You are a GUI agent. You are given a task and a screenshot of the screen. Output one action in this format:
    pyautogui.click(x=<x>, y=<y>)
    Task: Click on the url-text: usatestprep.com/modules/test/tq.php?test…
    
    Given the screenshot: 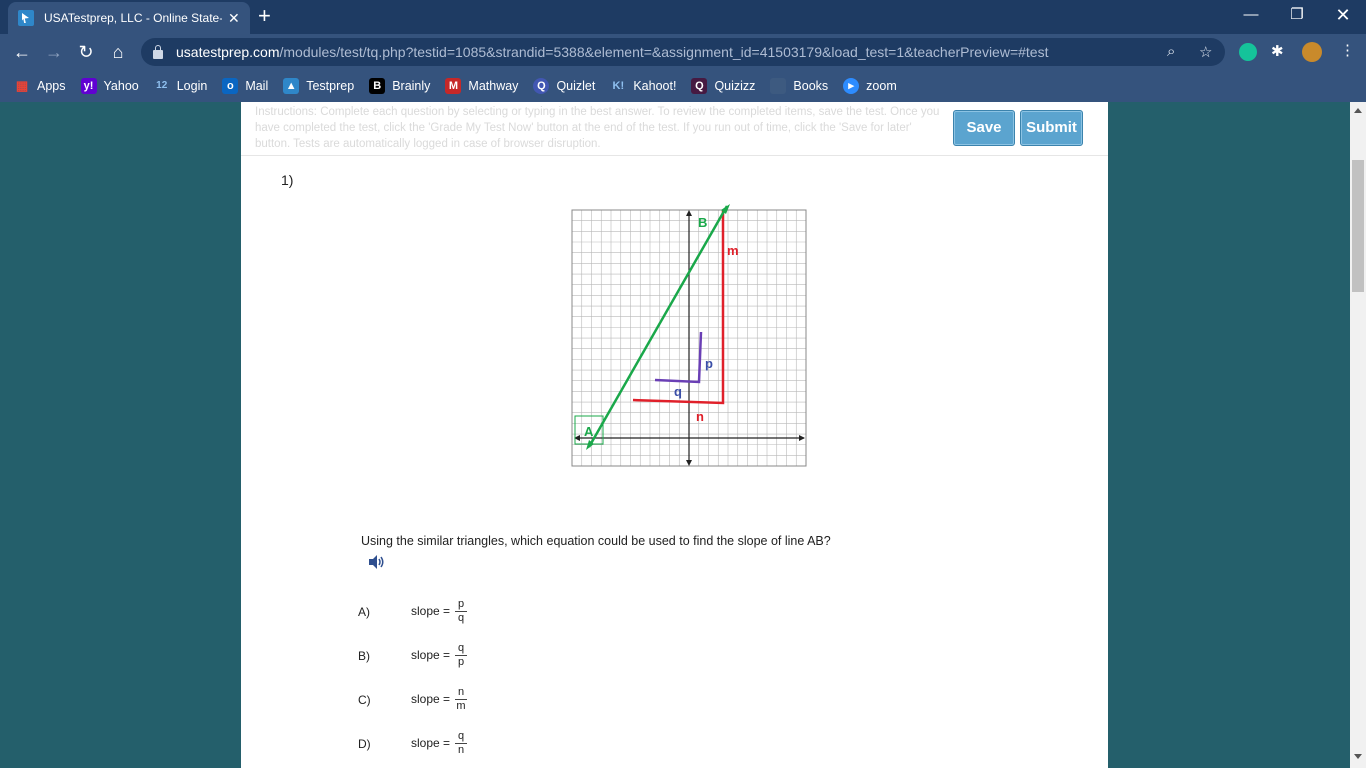 What is the action you would take?
    pyautogui.click(x=612, y=52)
    